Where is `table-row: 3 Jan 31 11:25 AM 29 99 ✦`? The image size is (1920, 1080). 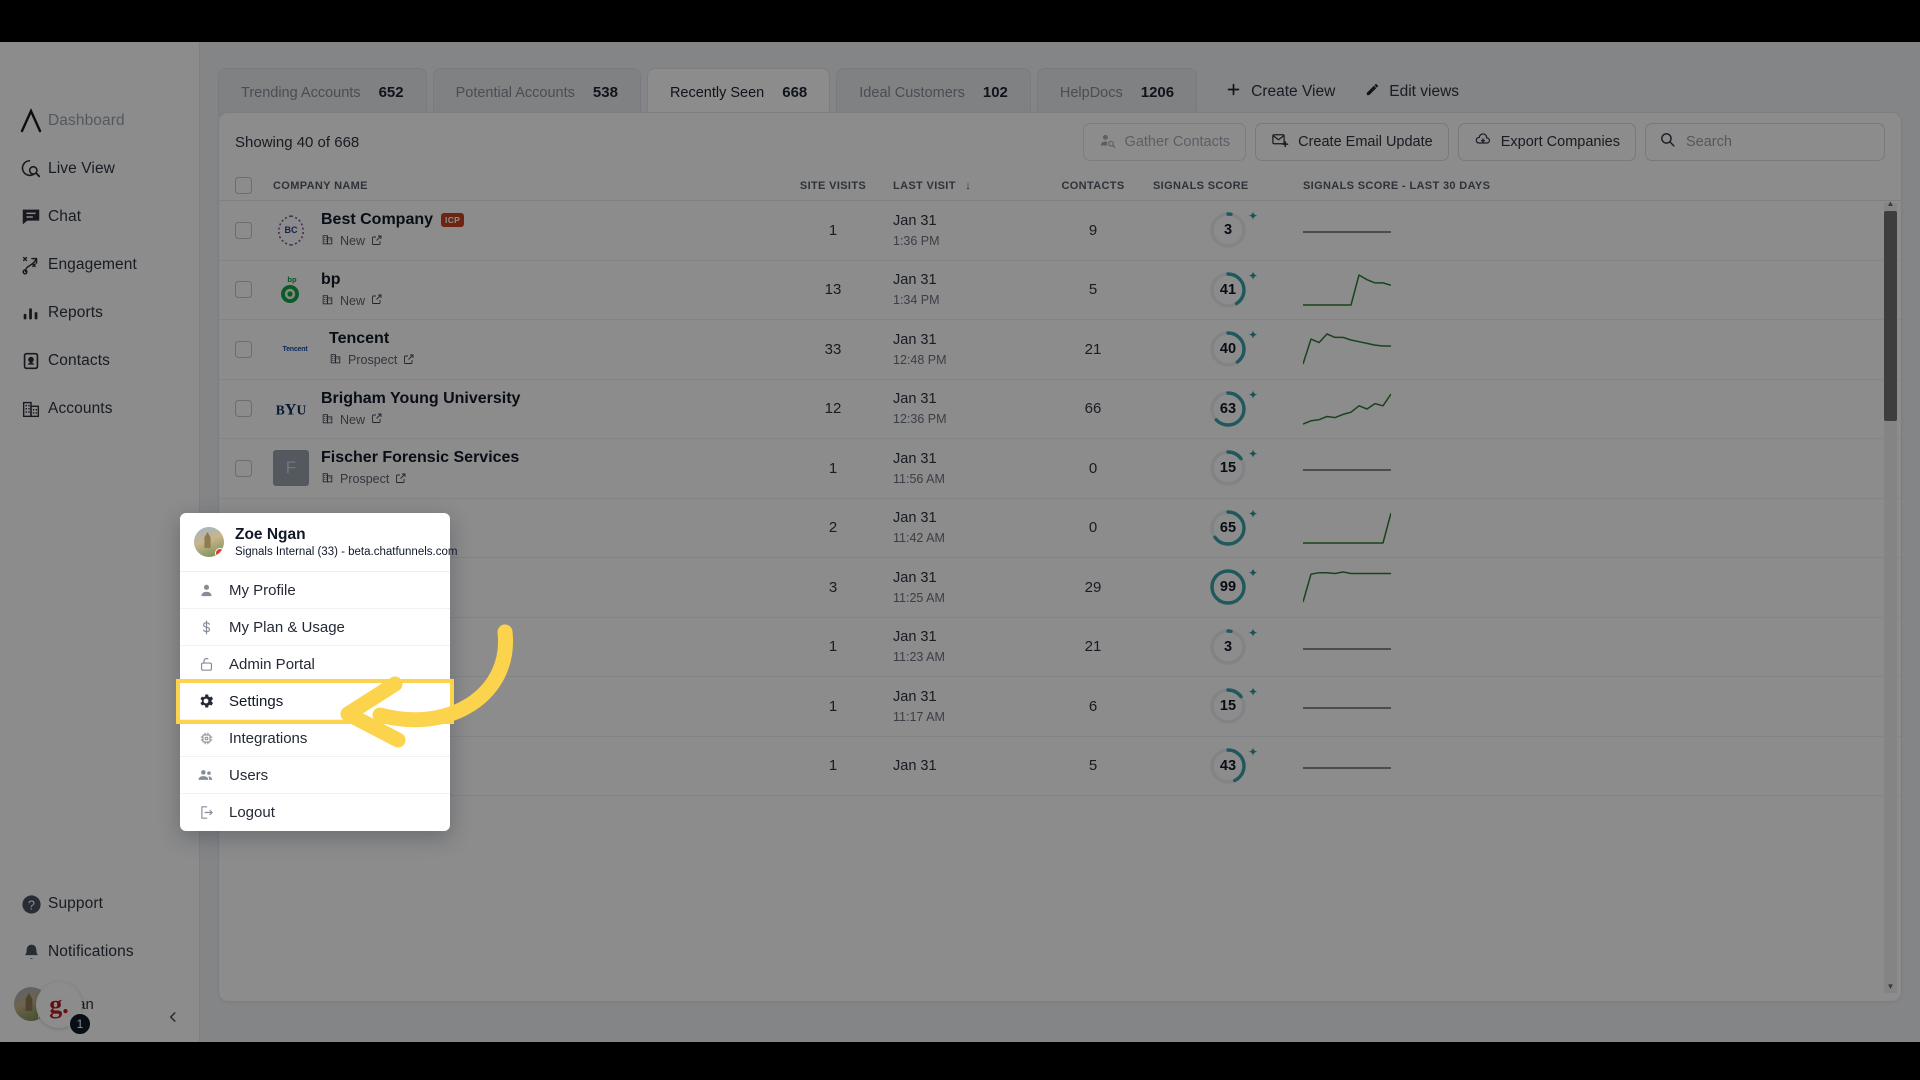 table-row: 3 Jan 31 11:25 AM 29 99 ✦ is located at coordinates (1060, 588).